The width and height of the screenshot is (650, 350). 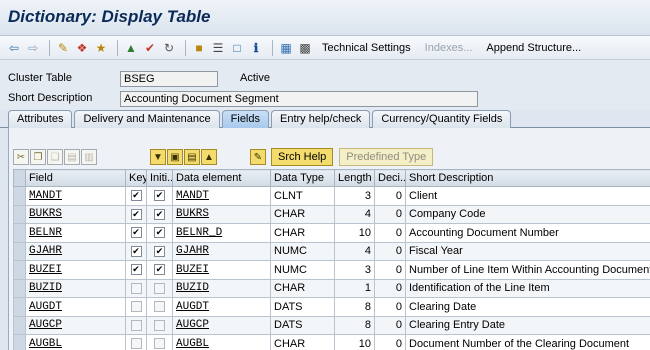 What do you see at coordinates (75, 178) in the screenshot?
I see `column-header-field: Field` at bounding box center [75, 178].